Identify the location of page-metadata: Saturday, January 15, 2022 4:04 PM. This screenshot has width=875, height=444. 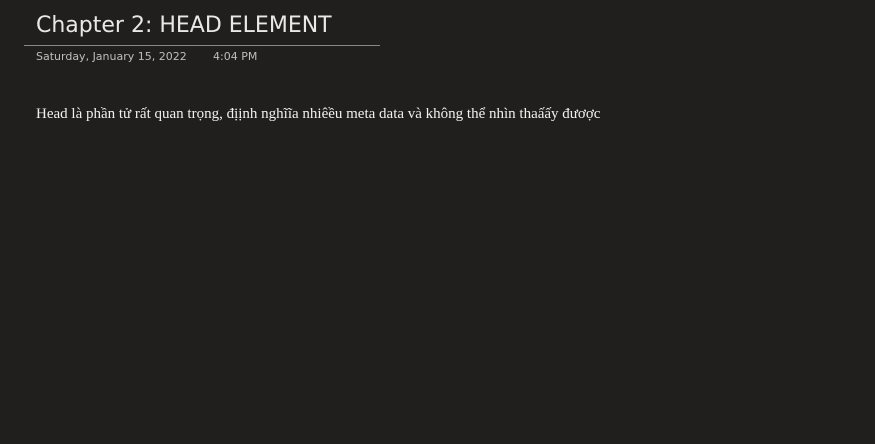
(202, 57).